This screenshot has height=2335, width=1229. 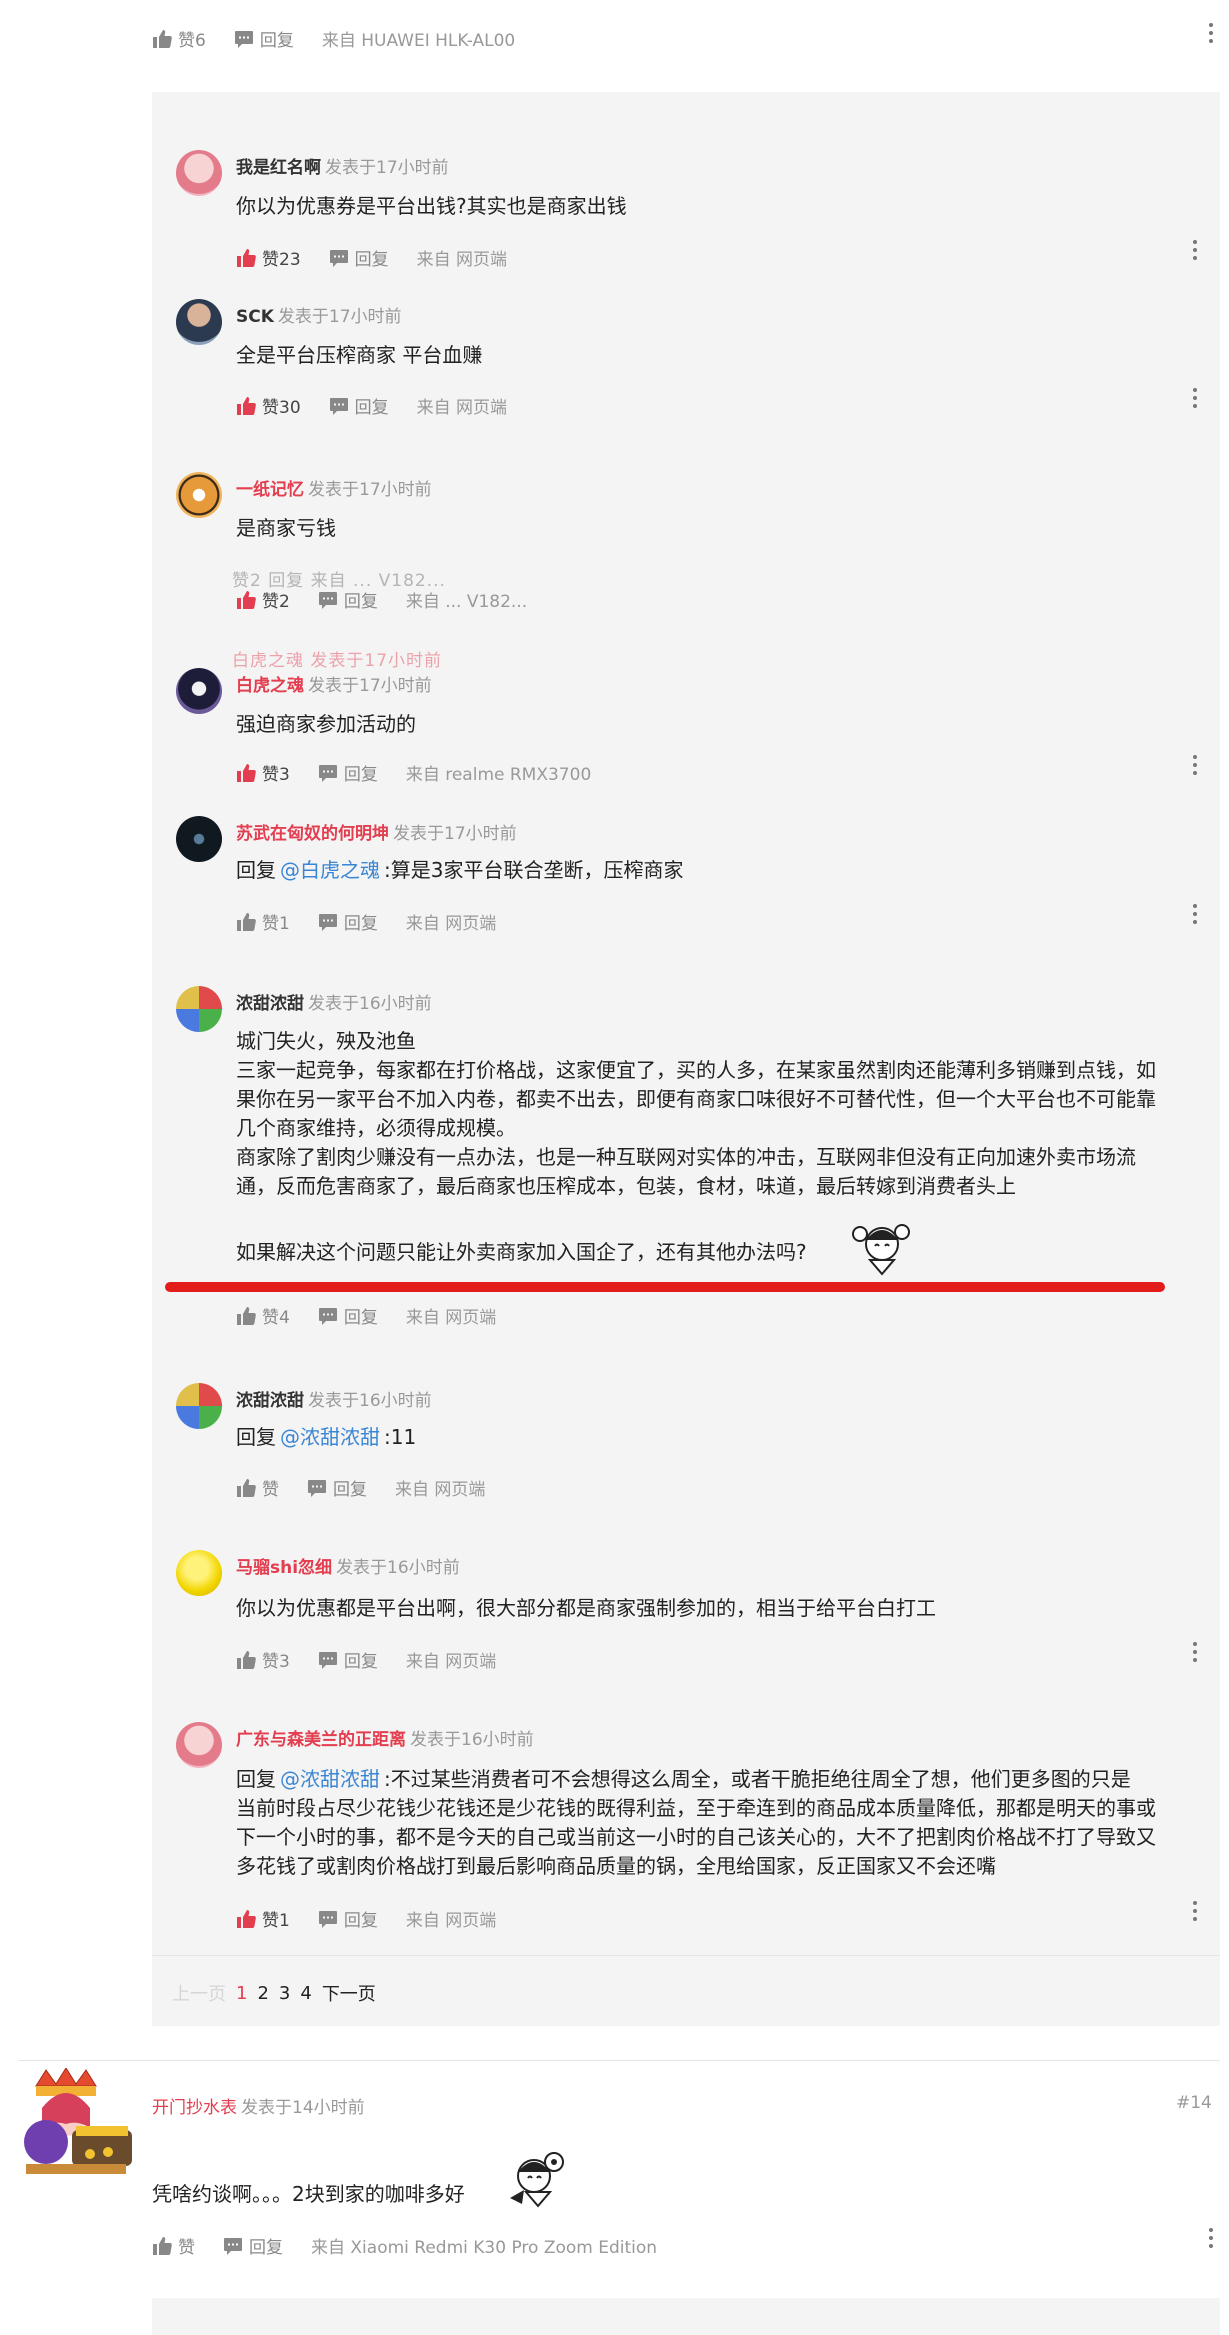 What do you see at coordinates (268, 405) in the screenshot?
I see `like-button: 赞30` at bounding box center [268, 405].